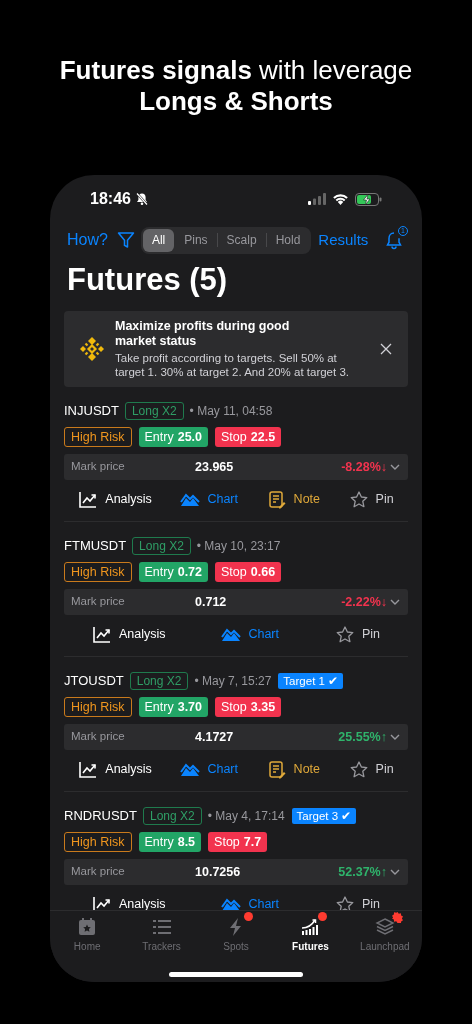  Describe the element at coordinates (233, 681) in the screenshot. I see `signal-time: • May 7, 15:27` at that location.